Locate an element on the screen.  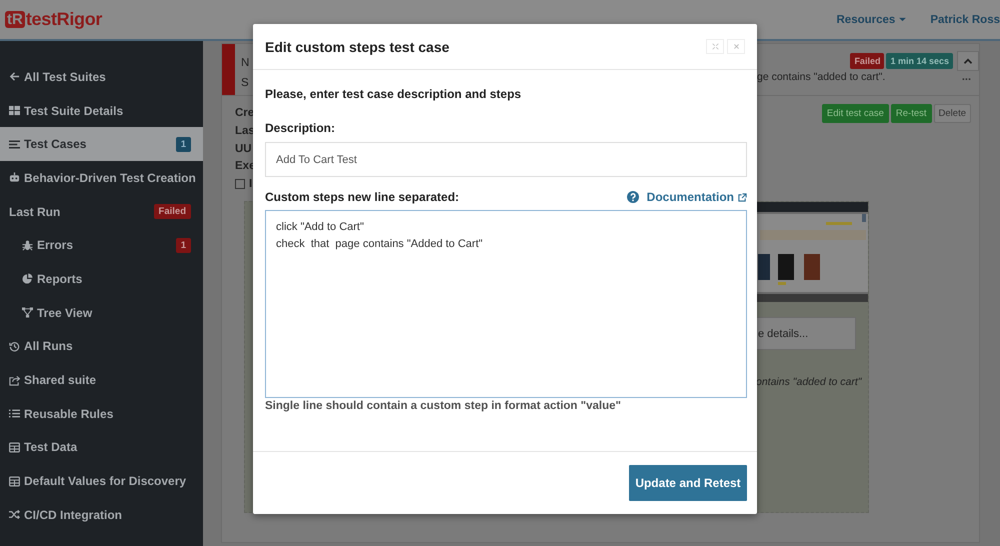
logo-mark: tR is located at coordinates (15, 19).